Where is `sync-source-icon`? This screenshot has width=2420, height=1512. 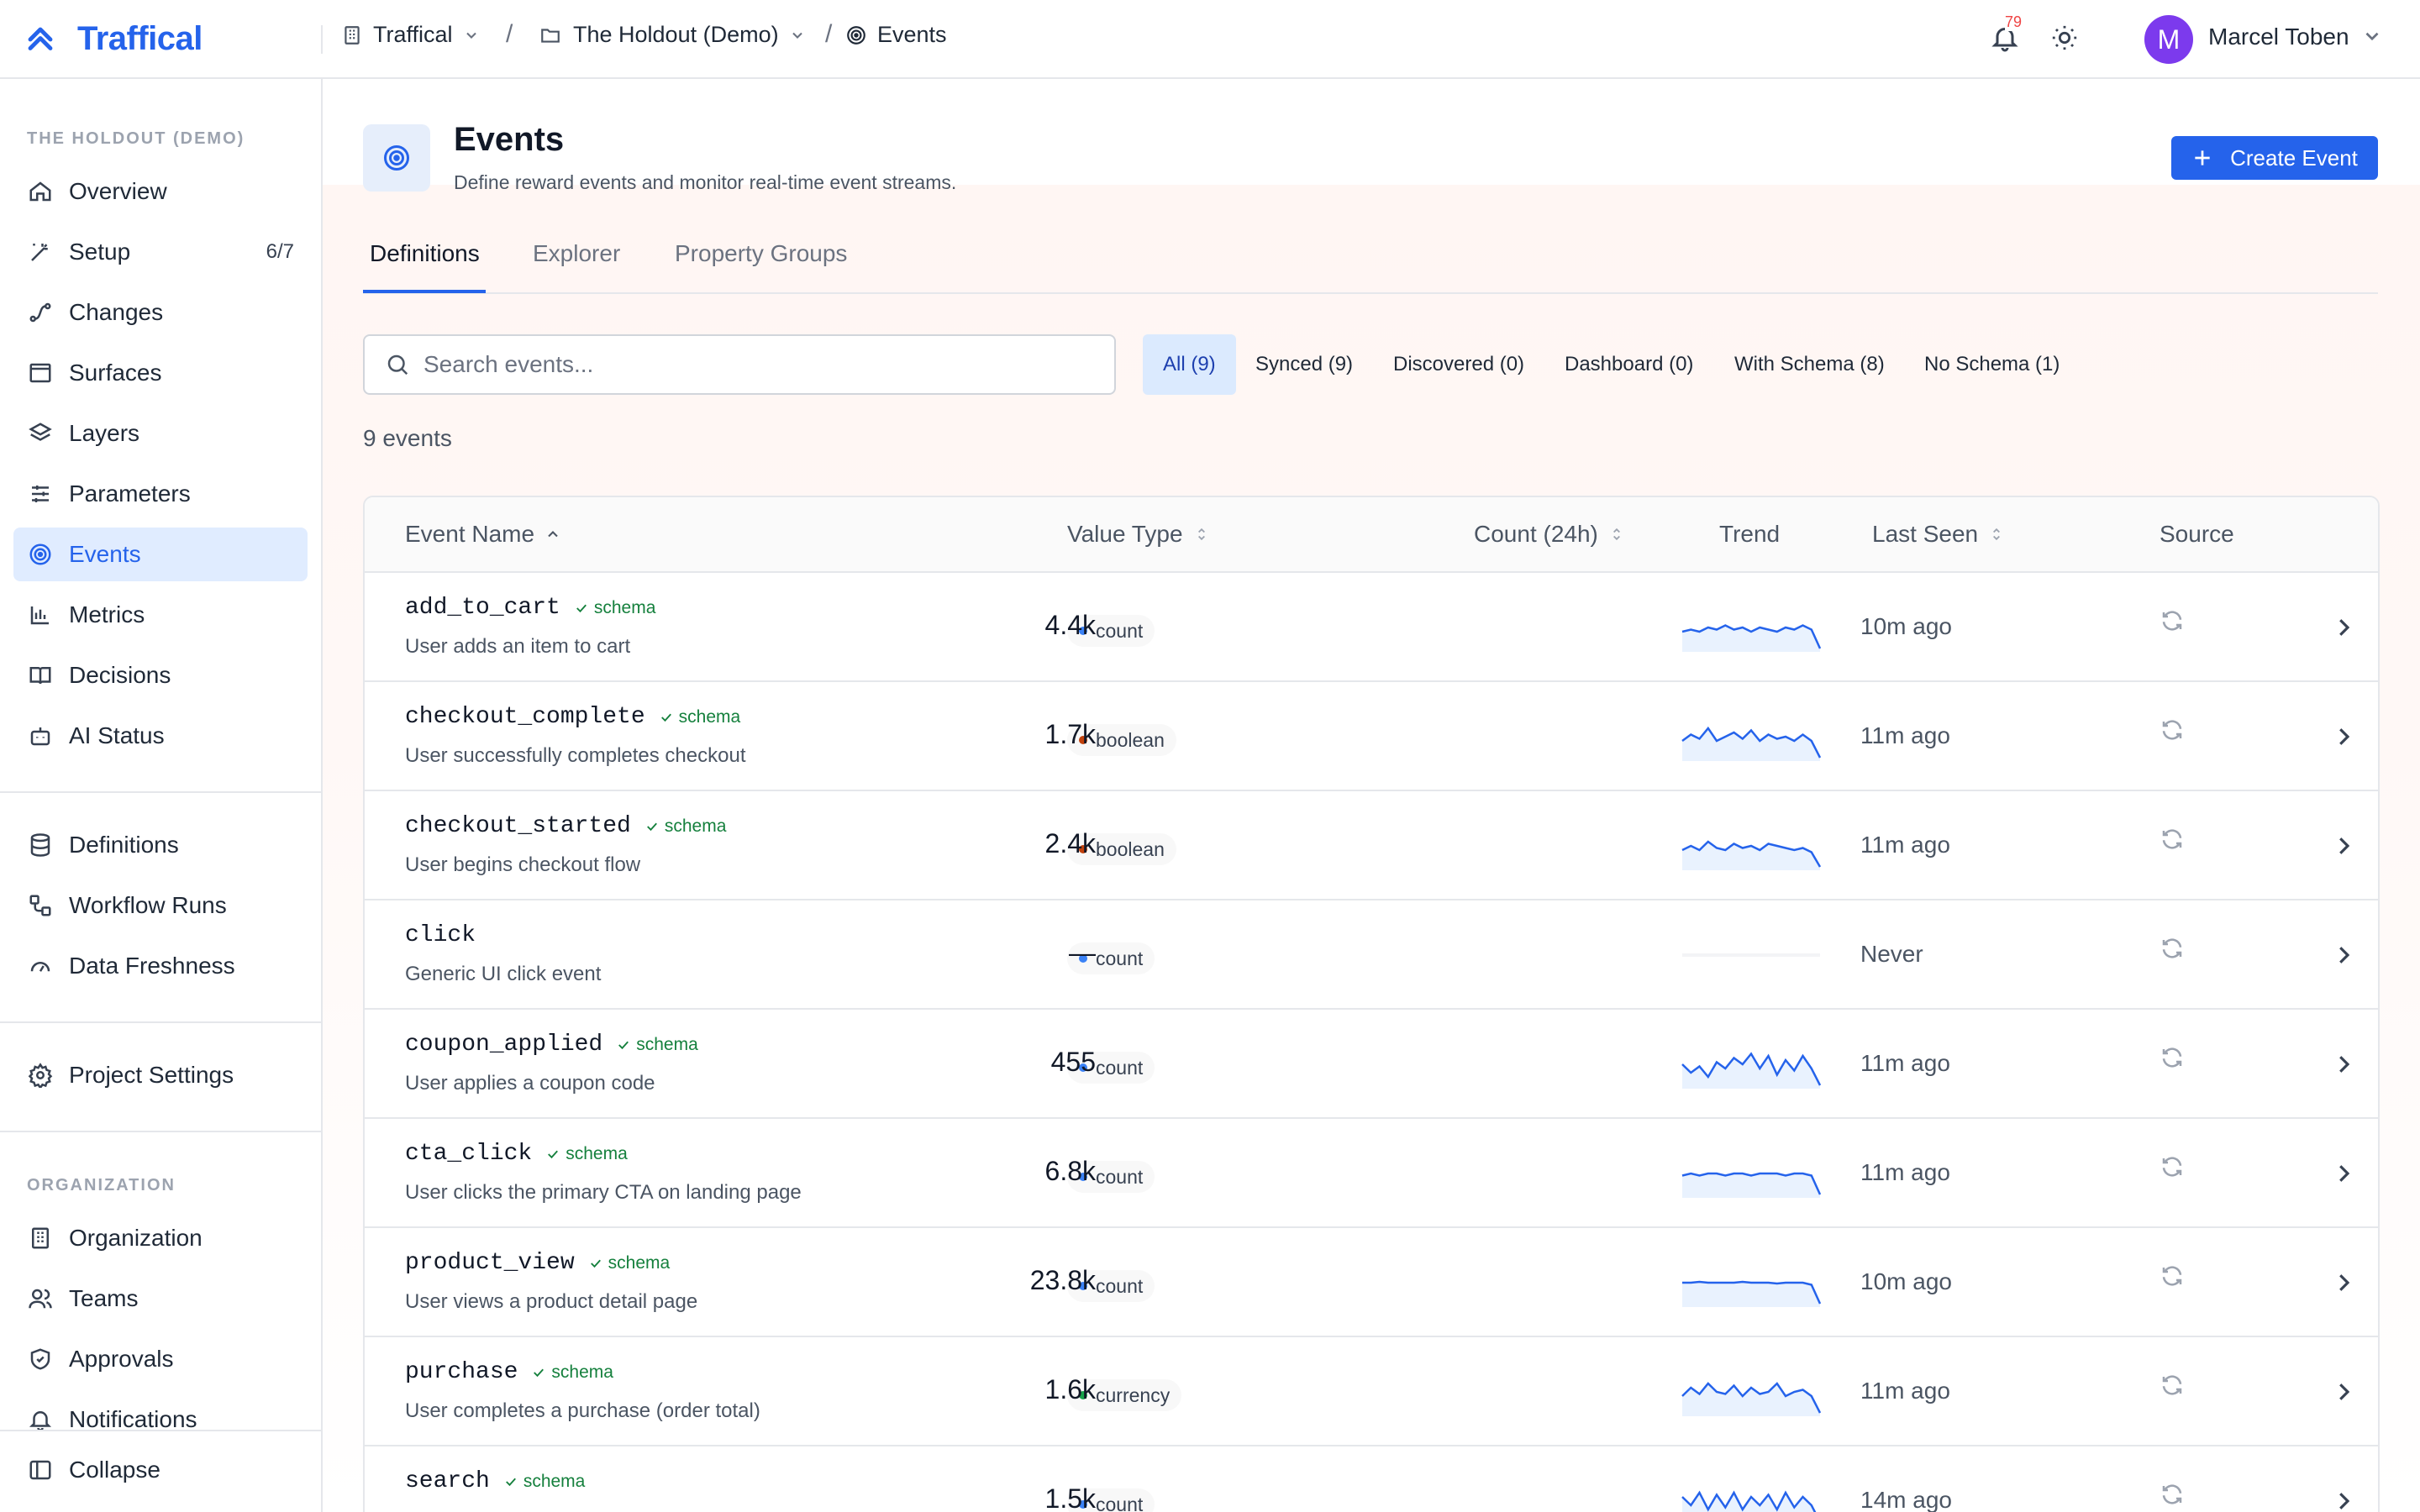 sync-source-icon is located at coordinates (2172, 1278).